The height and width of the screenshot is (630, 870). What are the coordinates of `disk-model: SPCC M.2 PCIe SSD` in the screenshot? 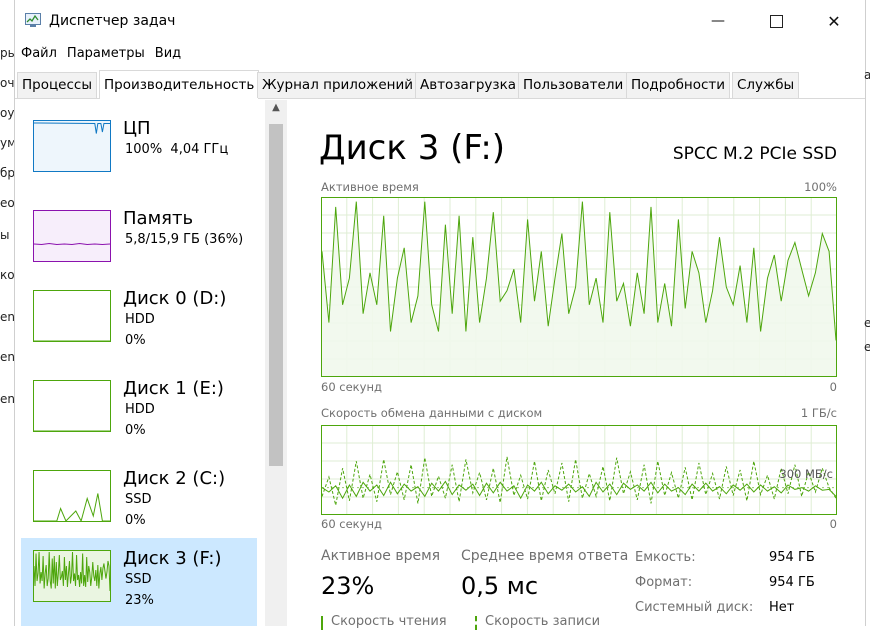 It's located at (754, 154).